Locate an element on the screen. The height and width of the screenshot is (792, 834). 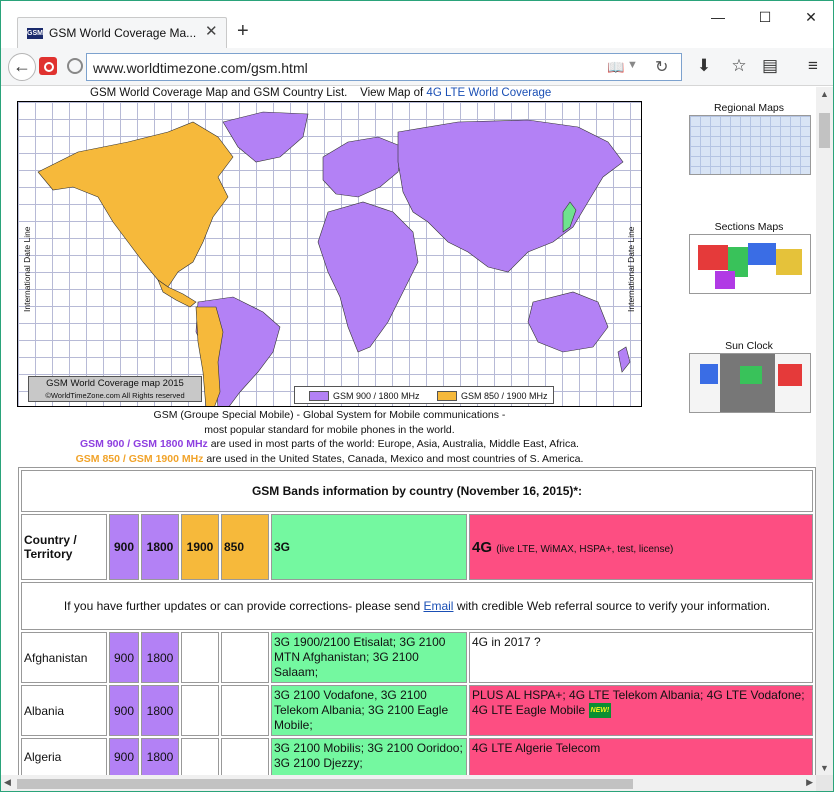
header-3g: 3G is located at coordinates (369, 547).